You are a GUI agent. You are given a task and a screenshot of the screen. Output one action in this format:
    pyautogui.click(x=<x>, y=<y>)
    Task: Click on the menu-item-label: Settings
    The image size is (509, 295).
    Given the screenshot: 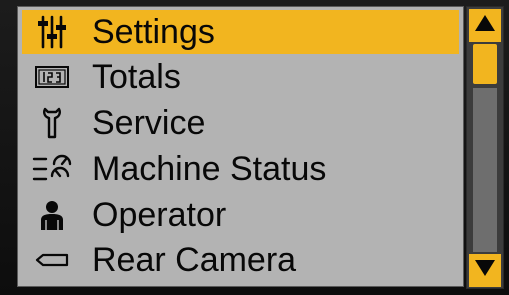 What is the action you would take?
    pyautogui.click(x=153, y=32)
    